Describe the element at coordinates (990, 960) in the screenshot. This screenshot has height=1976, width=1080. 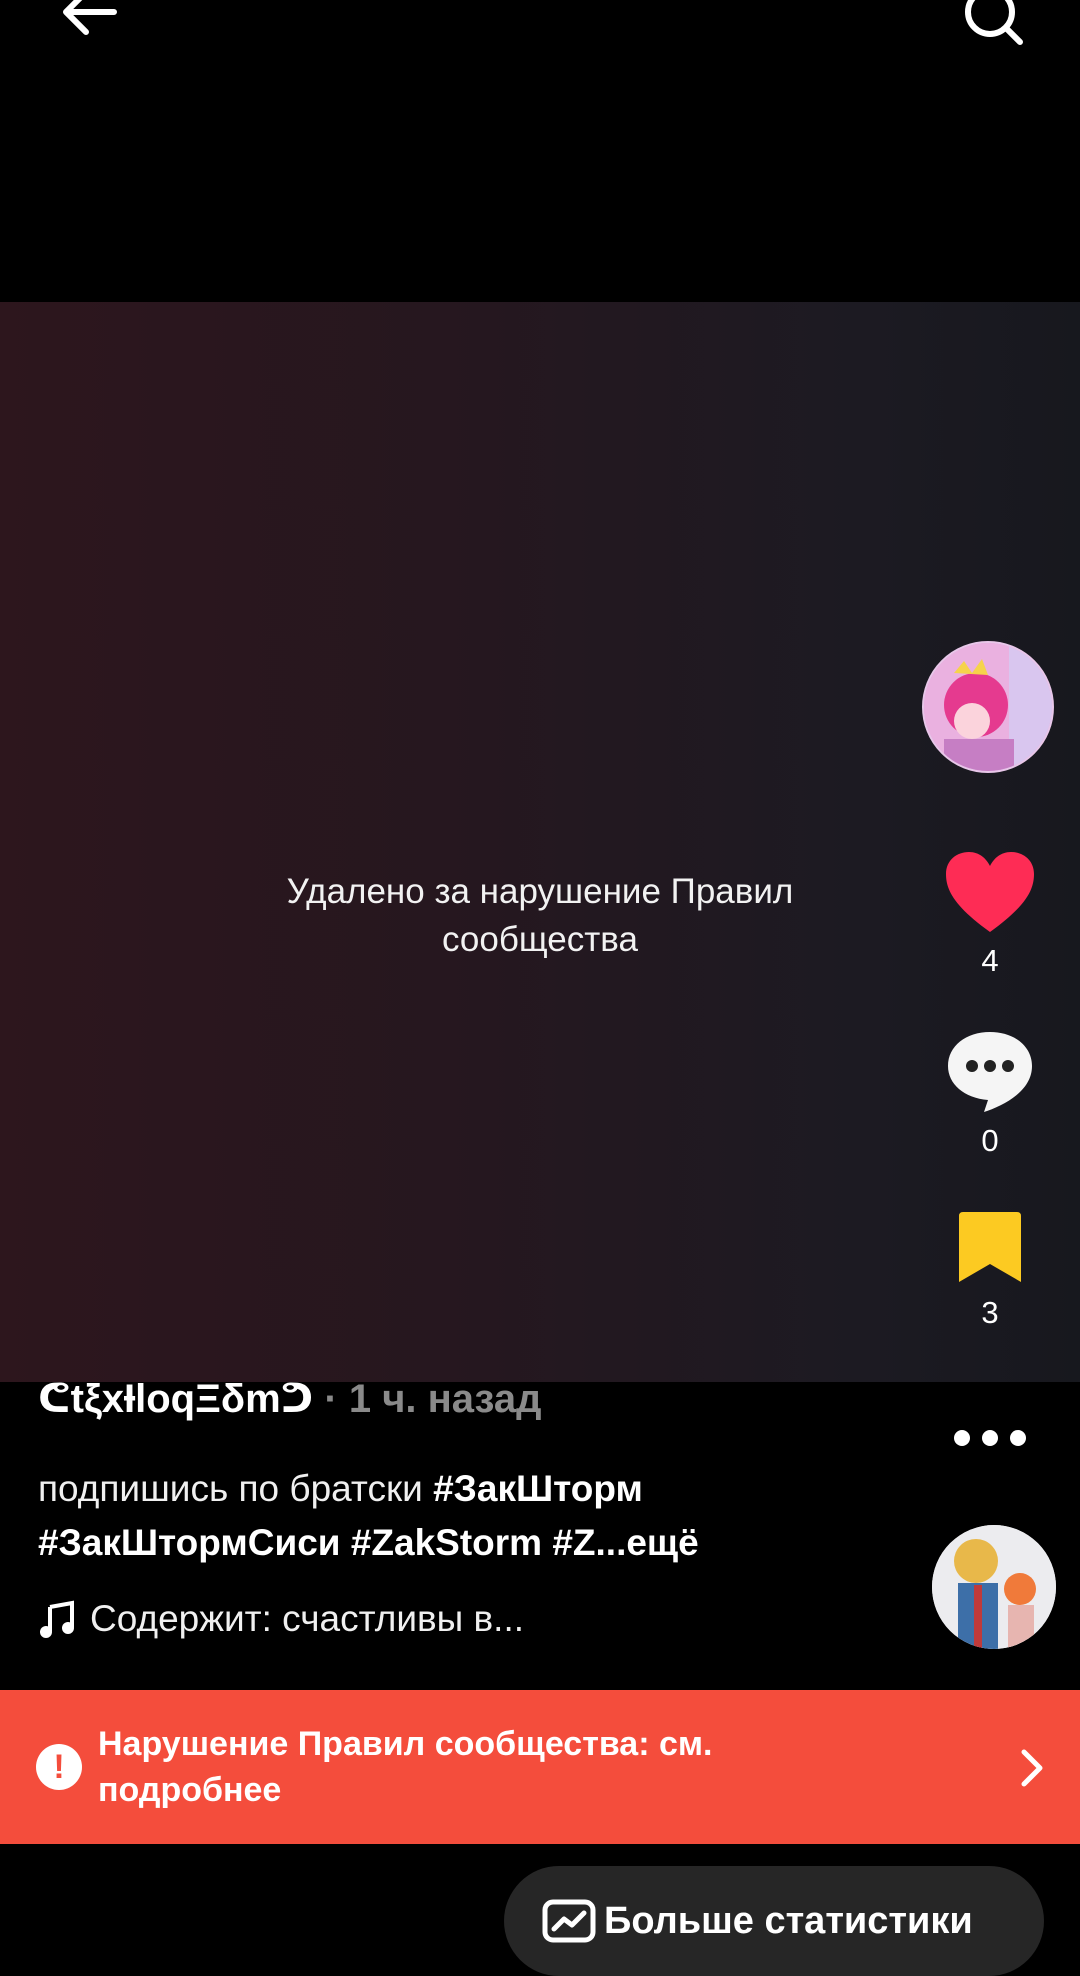
I see `like-count: 4` at that location.